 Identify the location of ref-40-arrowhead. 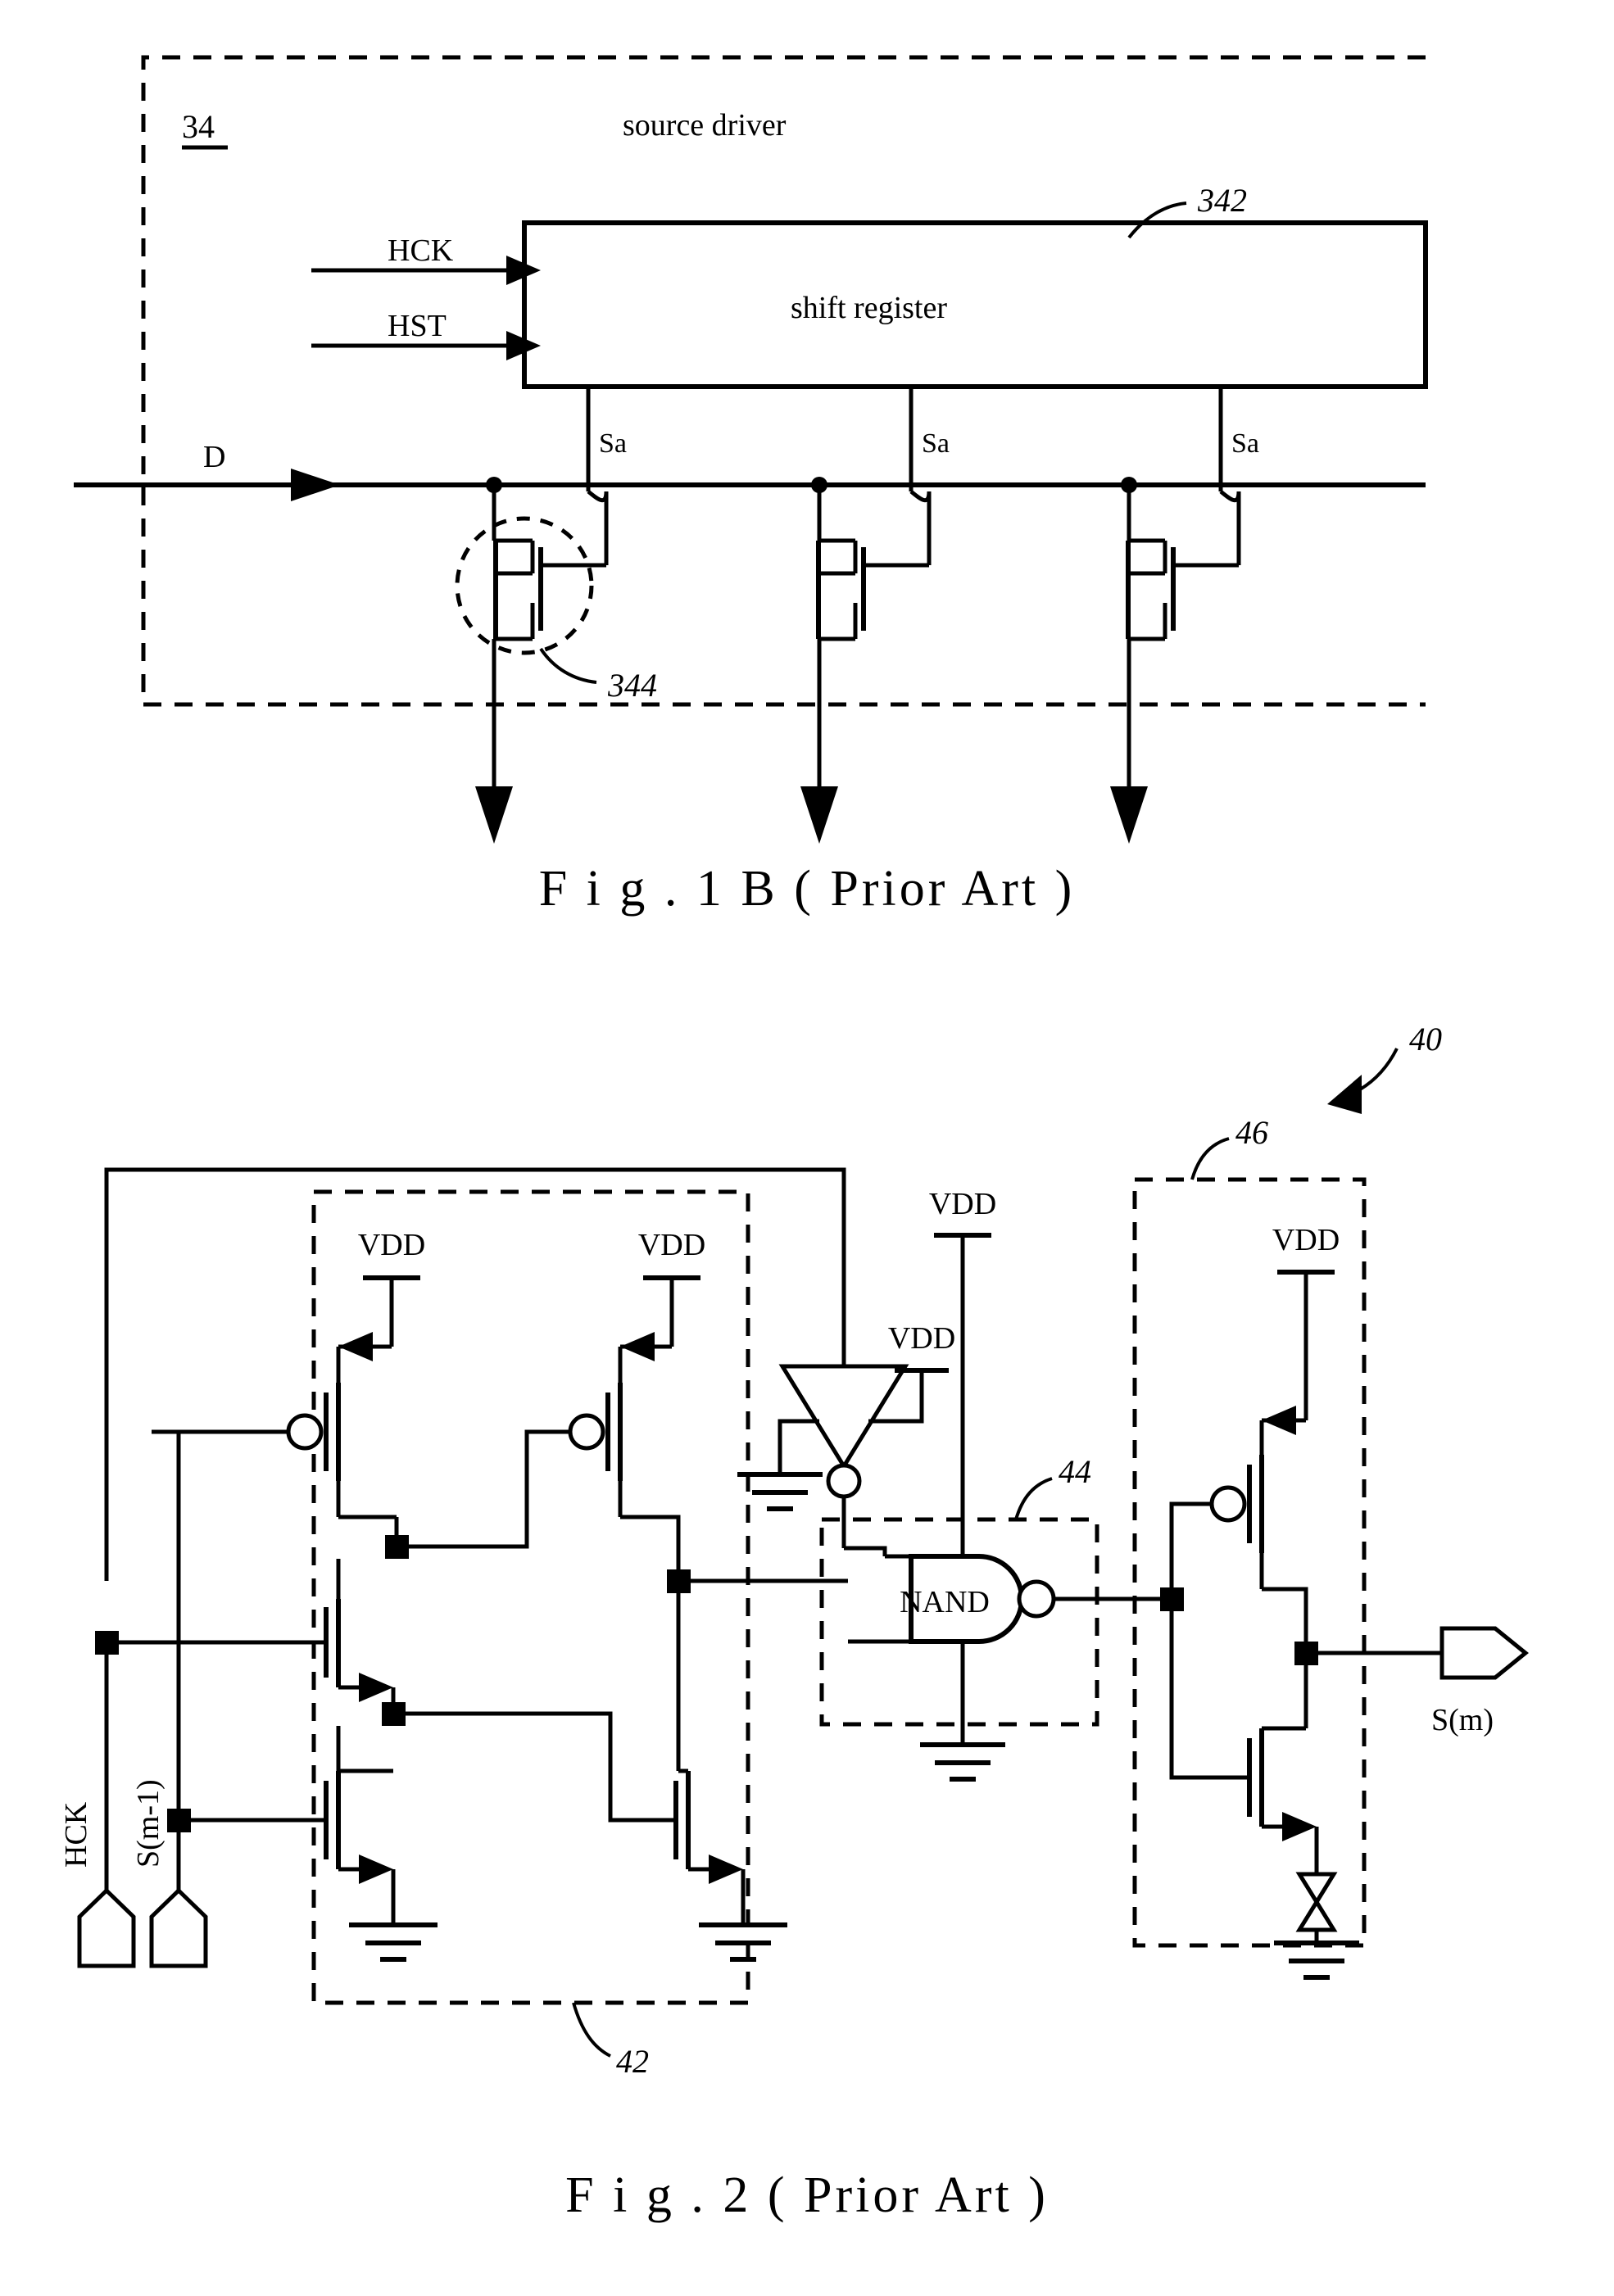
(1344, 1094).